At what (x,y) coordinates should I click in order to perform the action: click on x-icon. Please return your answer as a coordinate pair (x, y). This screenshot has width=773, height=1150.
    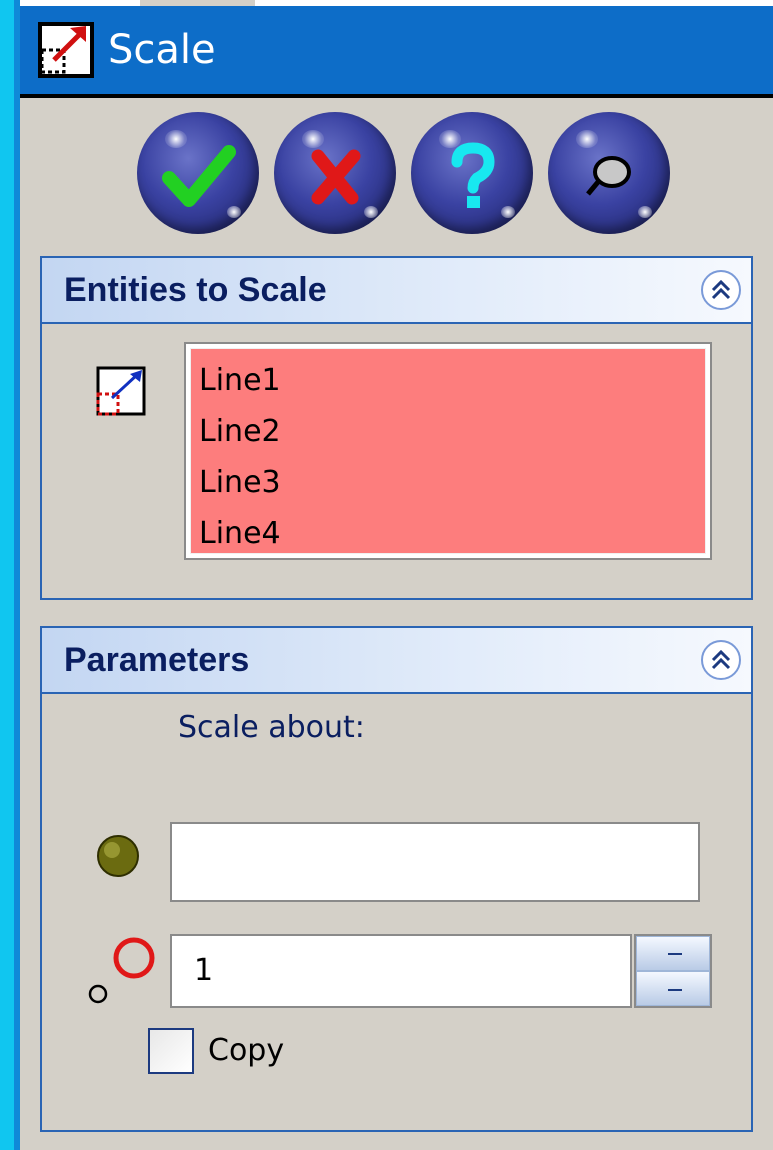
    Looking at the image, I should click on (336, 177).